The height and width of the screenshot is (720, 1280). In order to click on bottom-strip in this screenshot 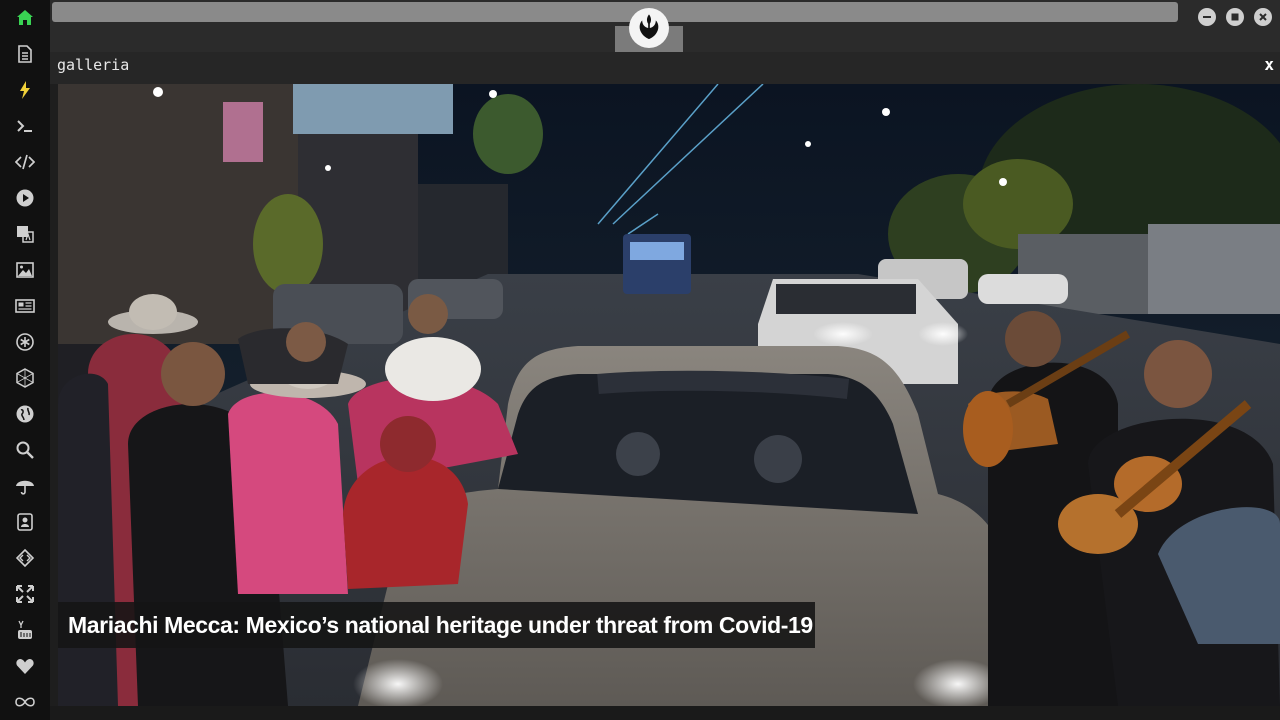, I will do `click(665, 713)`.